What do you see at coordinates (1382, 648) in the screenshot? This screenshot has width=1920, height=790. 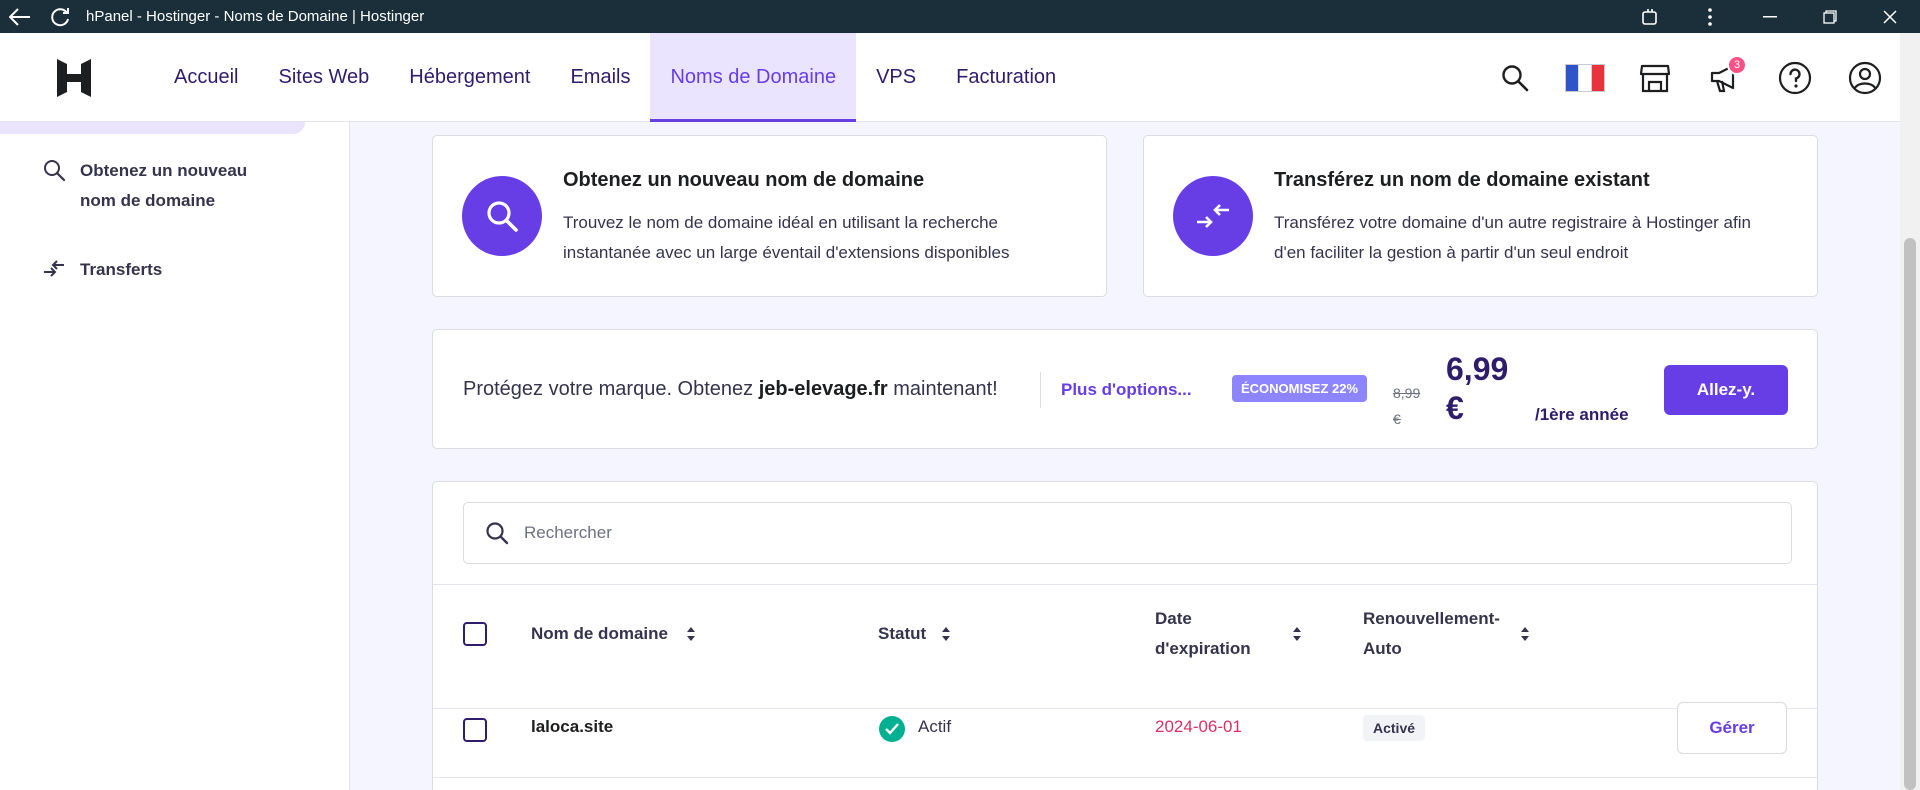 I see `column-header-auto-renew-line: Auto` at bounding box center [1382, 648].